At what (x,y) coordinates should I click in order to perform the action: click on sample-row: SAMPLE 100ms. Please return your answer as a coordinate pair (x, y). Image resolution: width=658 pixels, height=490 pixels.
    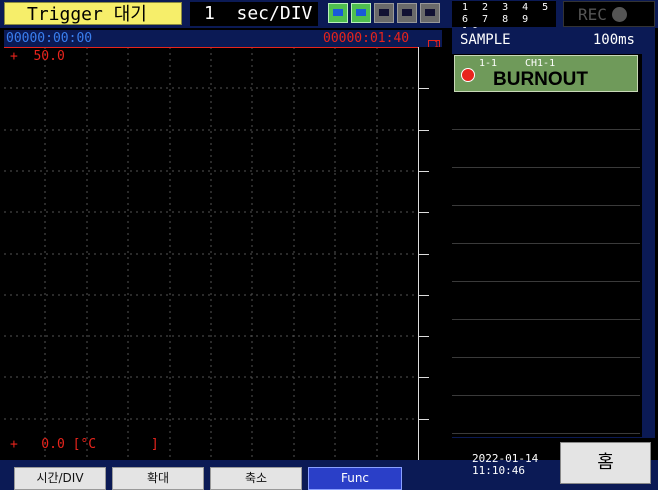
    Looking at the image, I should click on (553, 40).